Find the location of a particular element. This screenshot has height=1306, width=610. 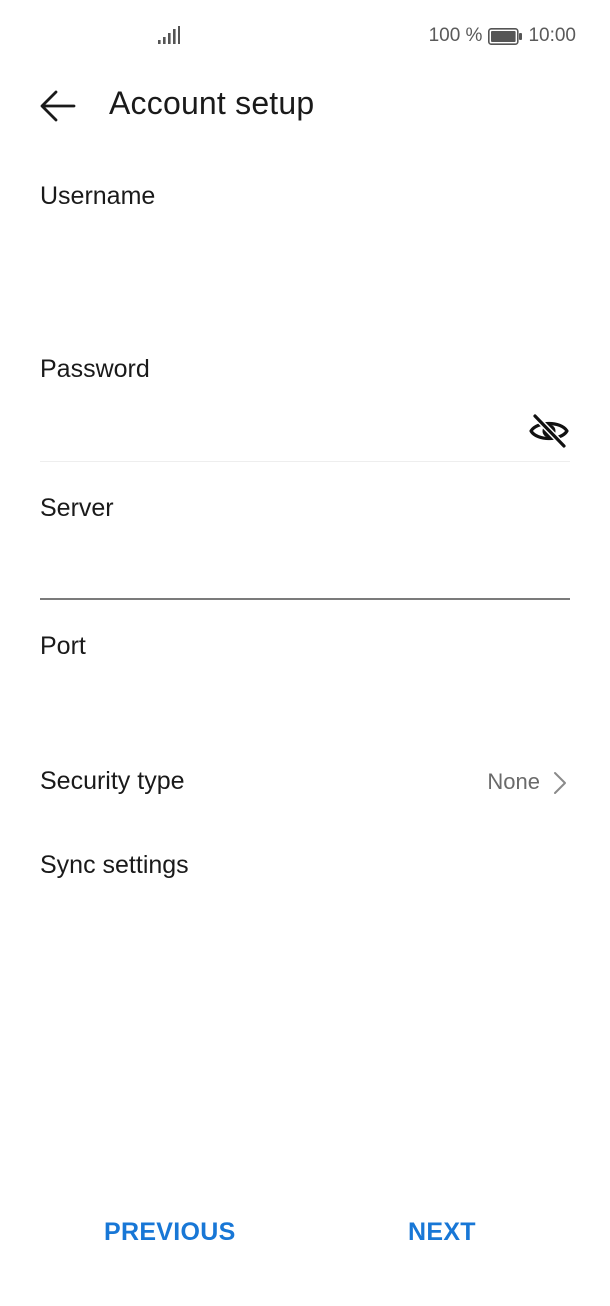

password-label: Password is located at coordinates (95, 369).